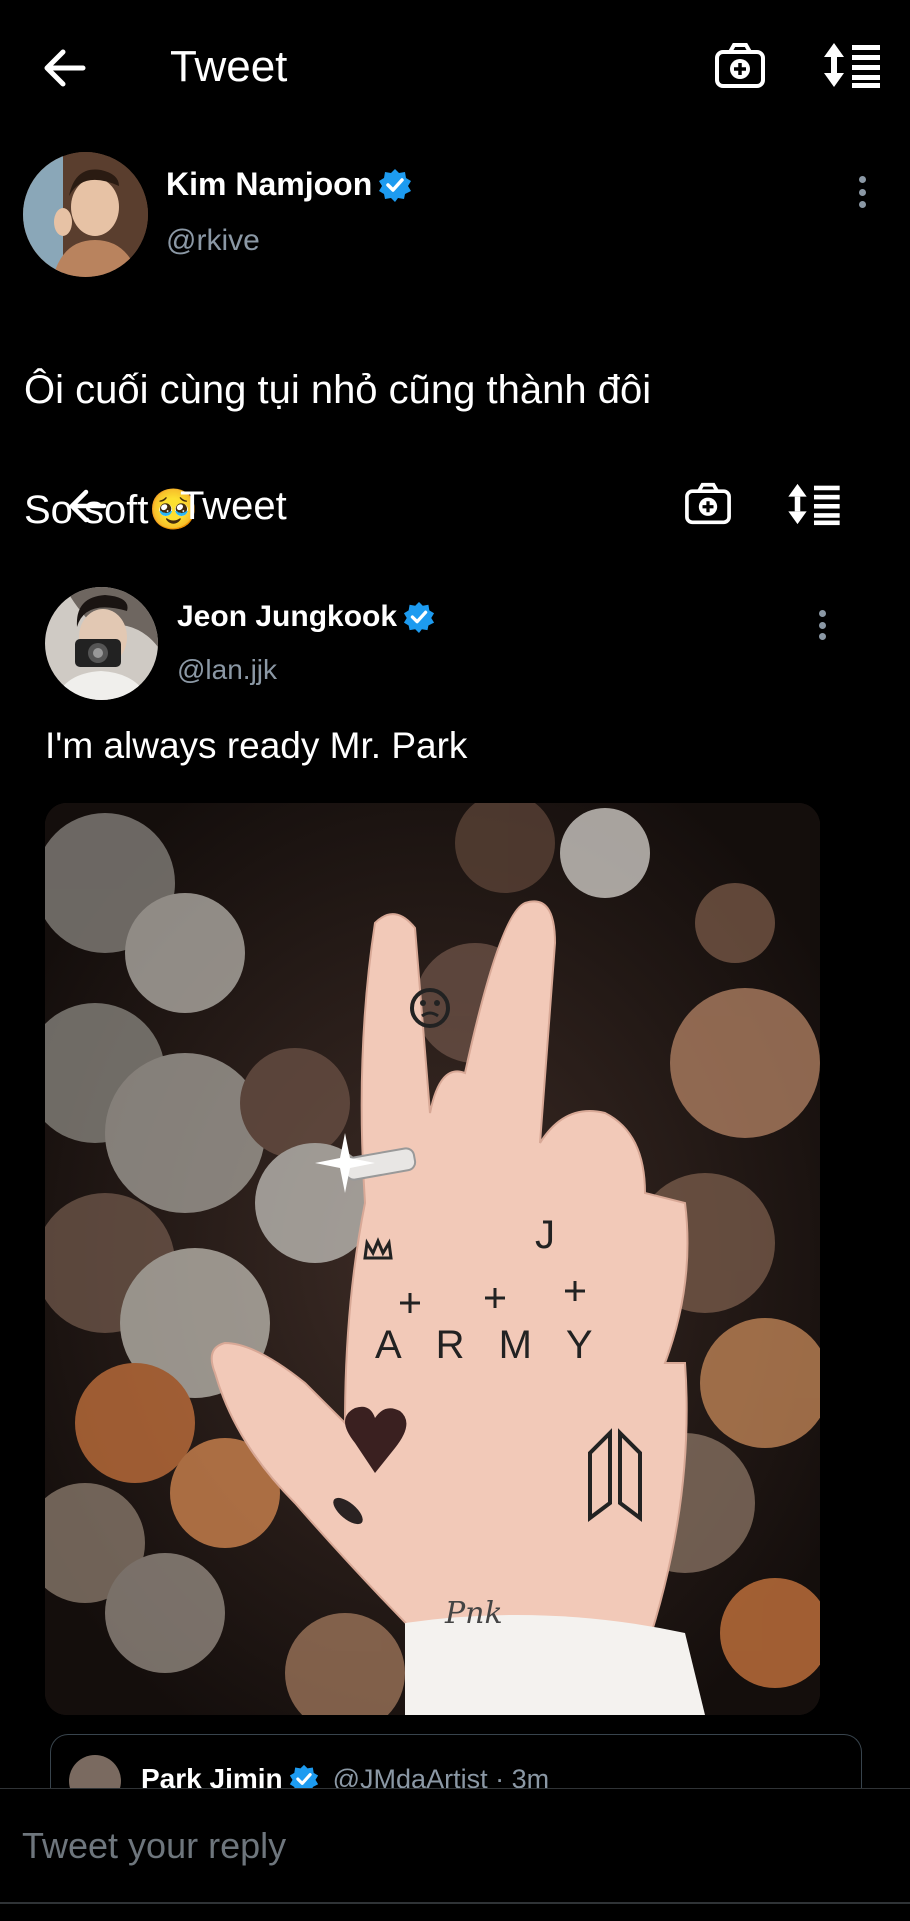 The width and height of the screenshot is (910, 1921). I want to click on more-options-button, so click(862, 192).